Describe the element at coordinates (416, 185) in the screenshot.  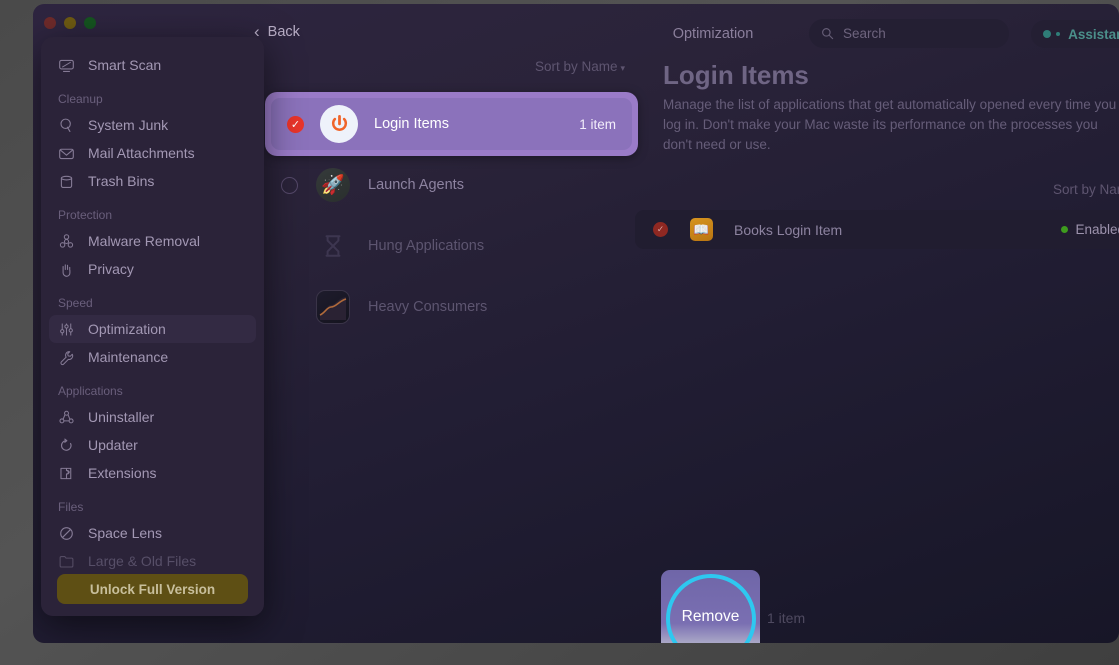
I see `card-label: Launch Agents` at that location.